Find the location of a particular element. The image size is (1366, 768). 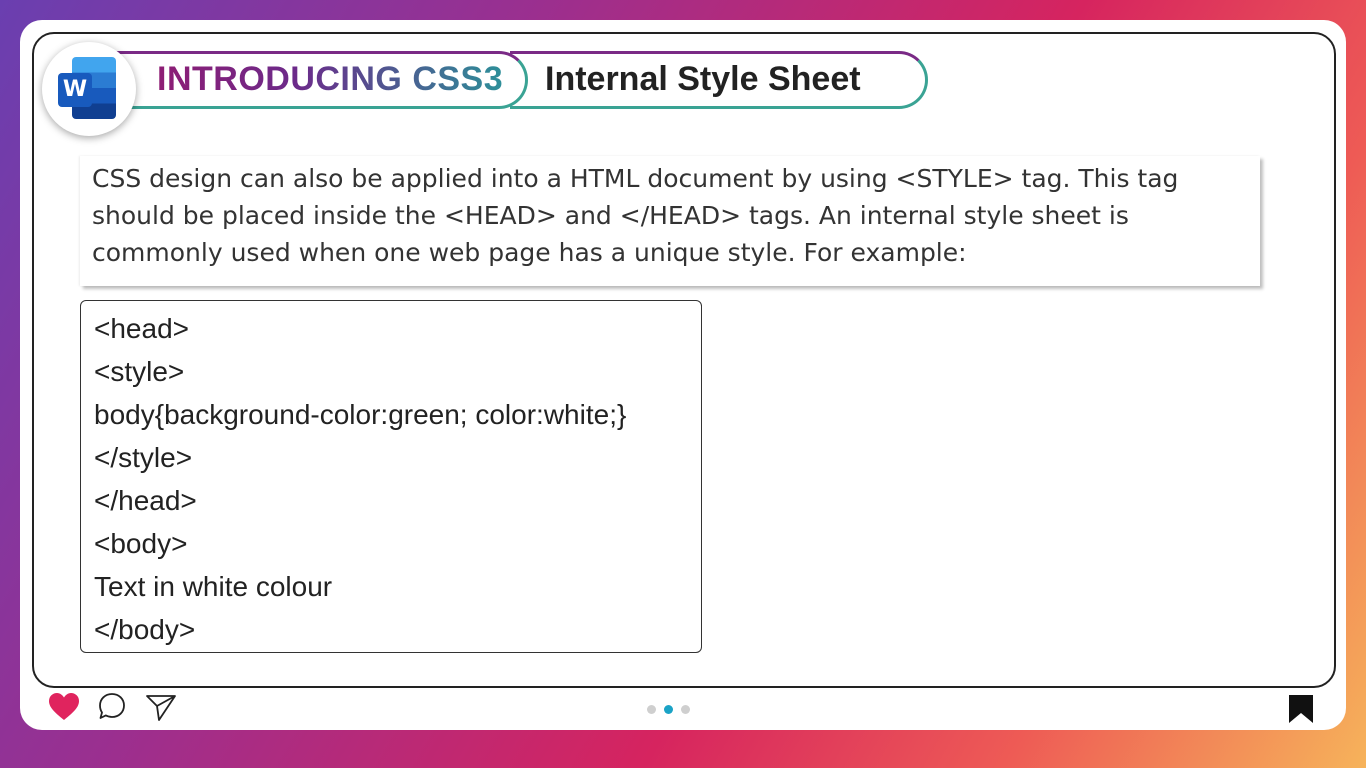

bookmark-icon is located at coordinates (1301, 711).